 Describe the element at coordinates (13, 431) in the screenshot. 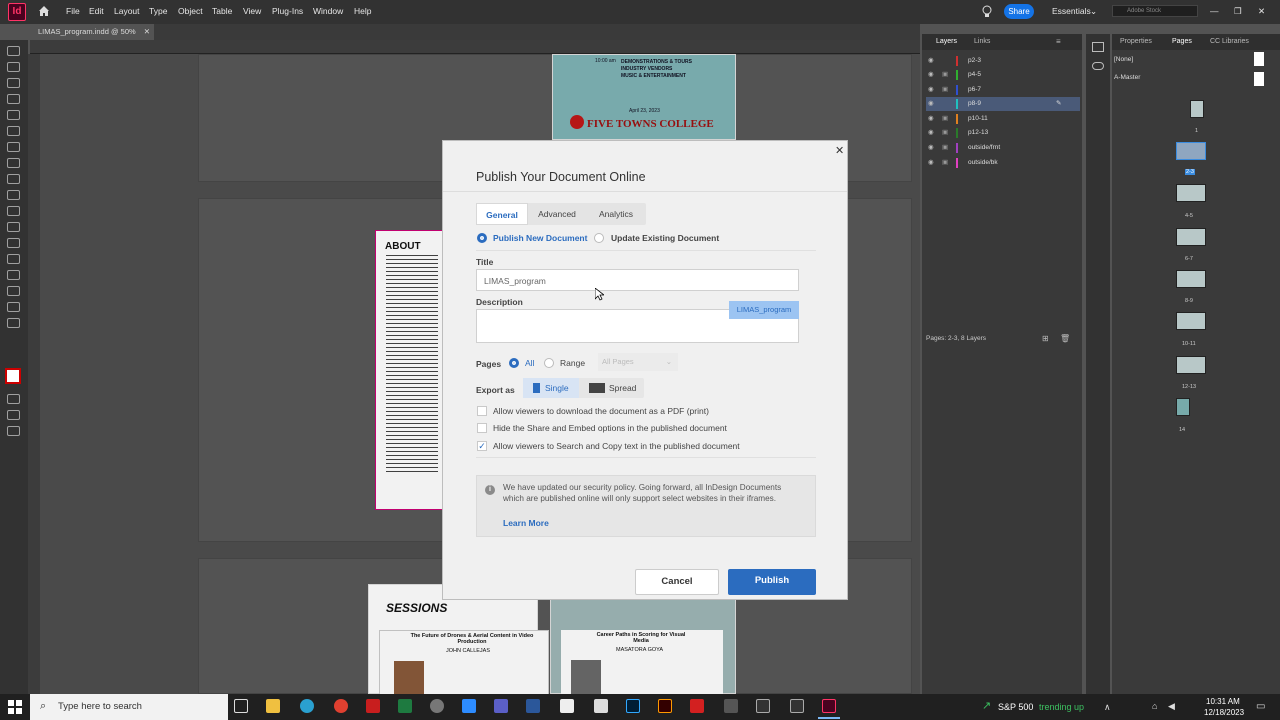

I see `preview-mode-icon` at that location.